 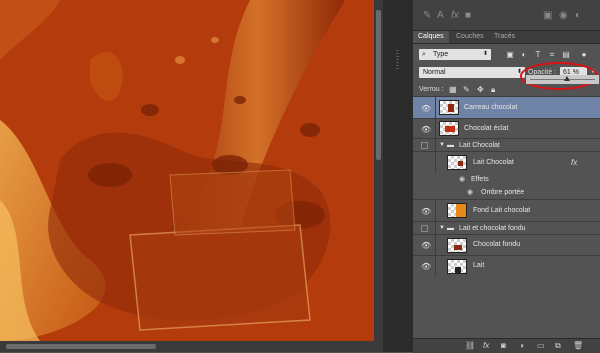 I want to click on effects-label: Effets, so click(x=480, y=179).